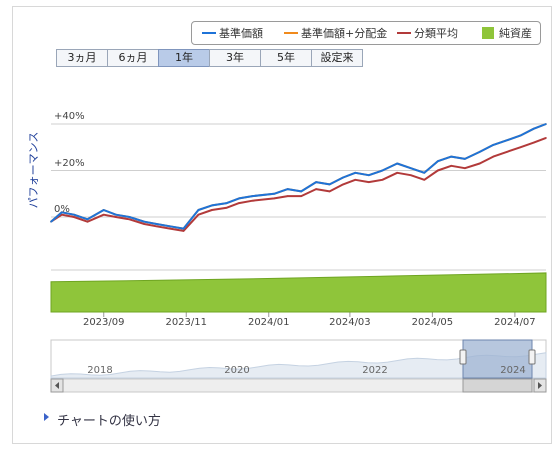 Image resolution: width=559 pixels, height=451 pixels. Describe the element at coordinates (69, 163) in the screenshot. I see `y-tick-label-1: +20%` at that location.